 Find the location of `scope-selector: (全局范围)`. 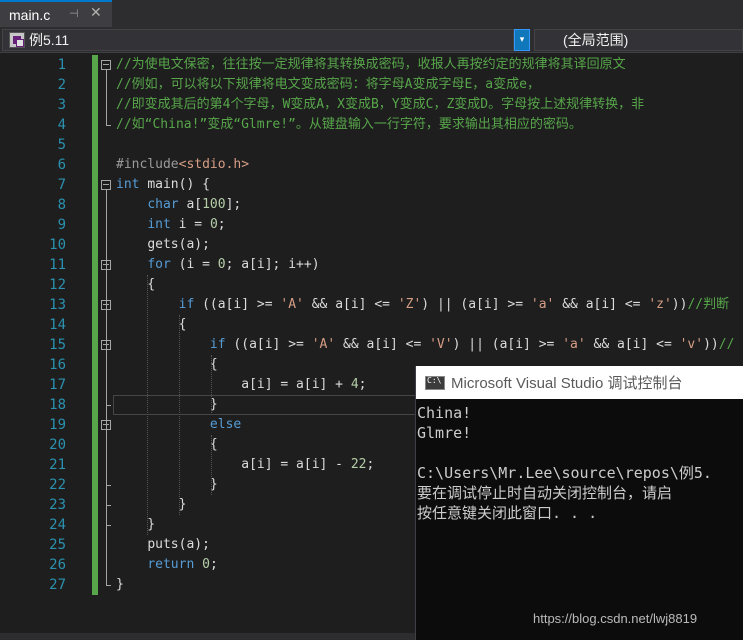

scope-selector: (全局范围) is located at coordinates (638, 40).